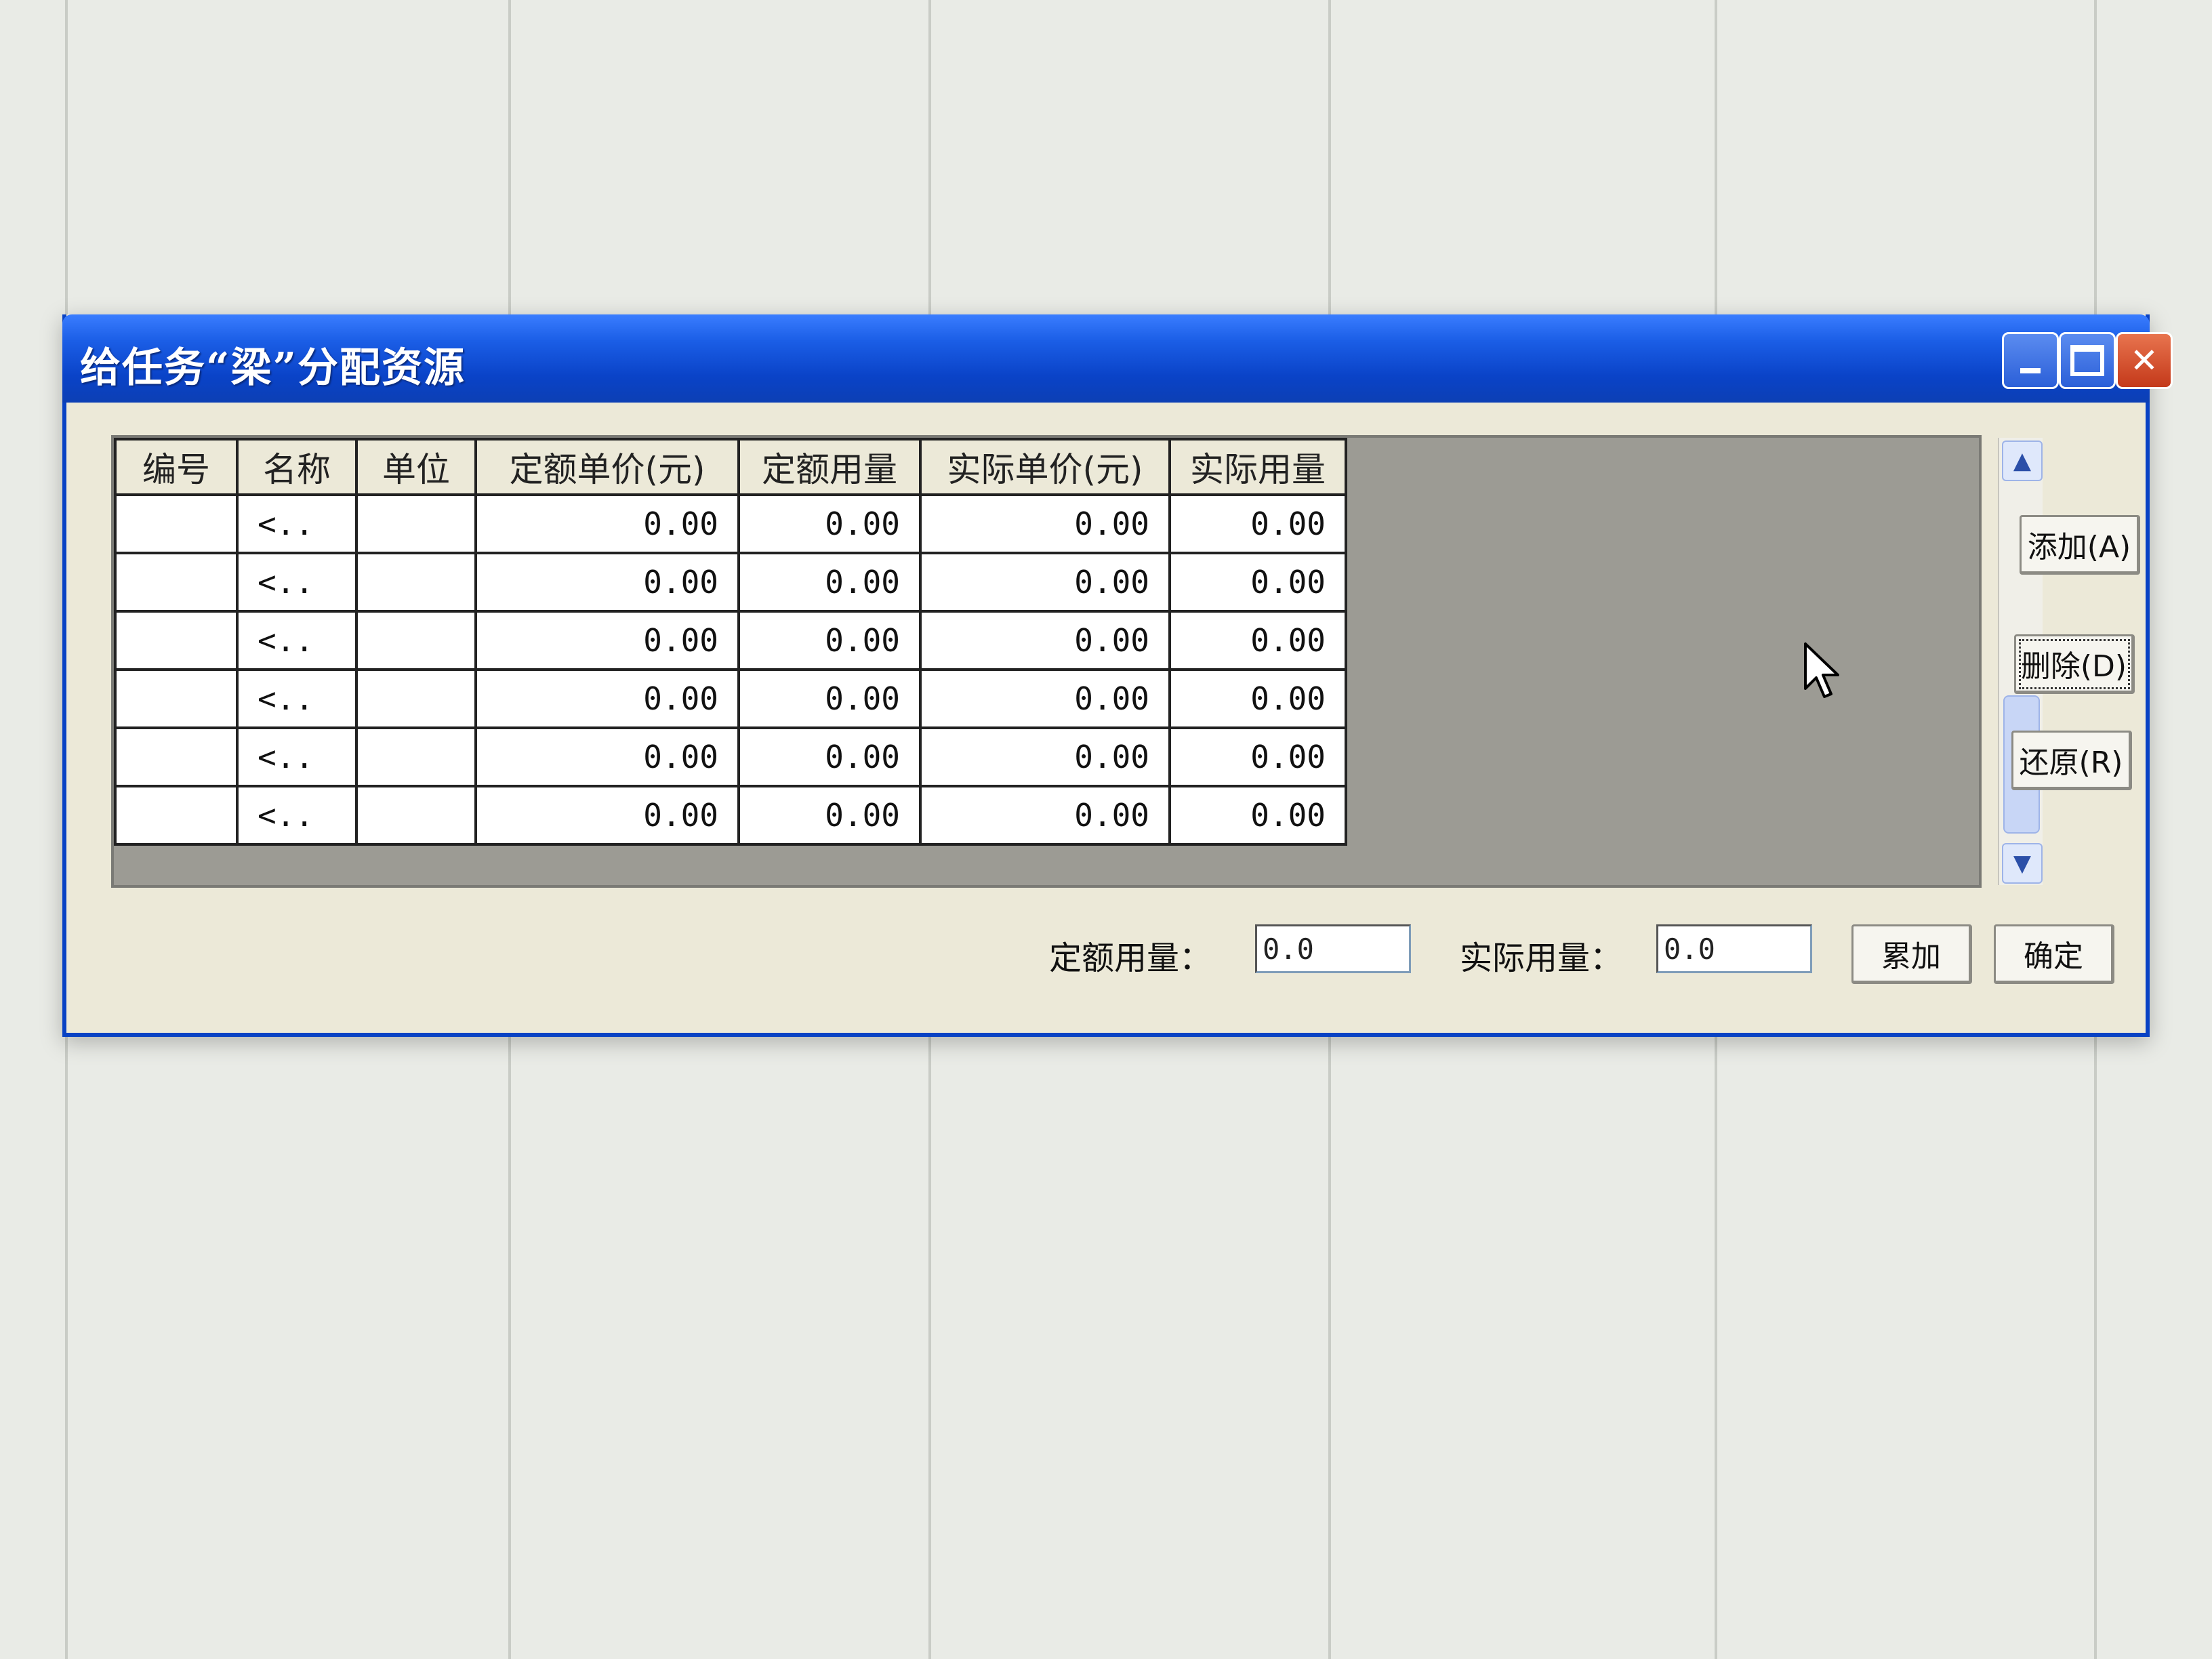 The height and width of the screenshot is (1659, 2212). What do you see at coordinates (176, 467) in the screenshot?
I see `column-header-code: 编号` at bounding box center [176, 467].